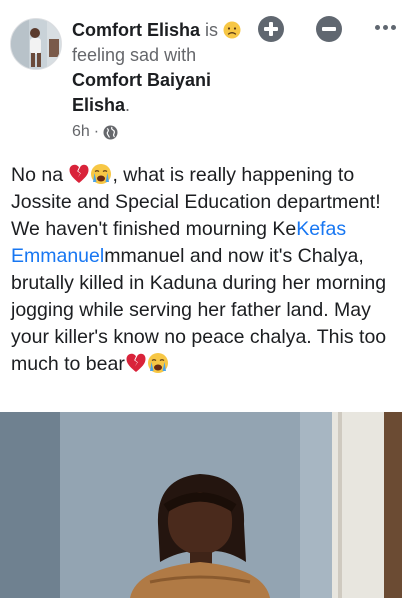 The image size is (402, 598). What do you see at coordinates (212, 30) in the screenshot?
I see `feeling-prefix: is` at bounding box center [212, 30].